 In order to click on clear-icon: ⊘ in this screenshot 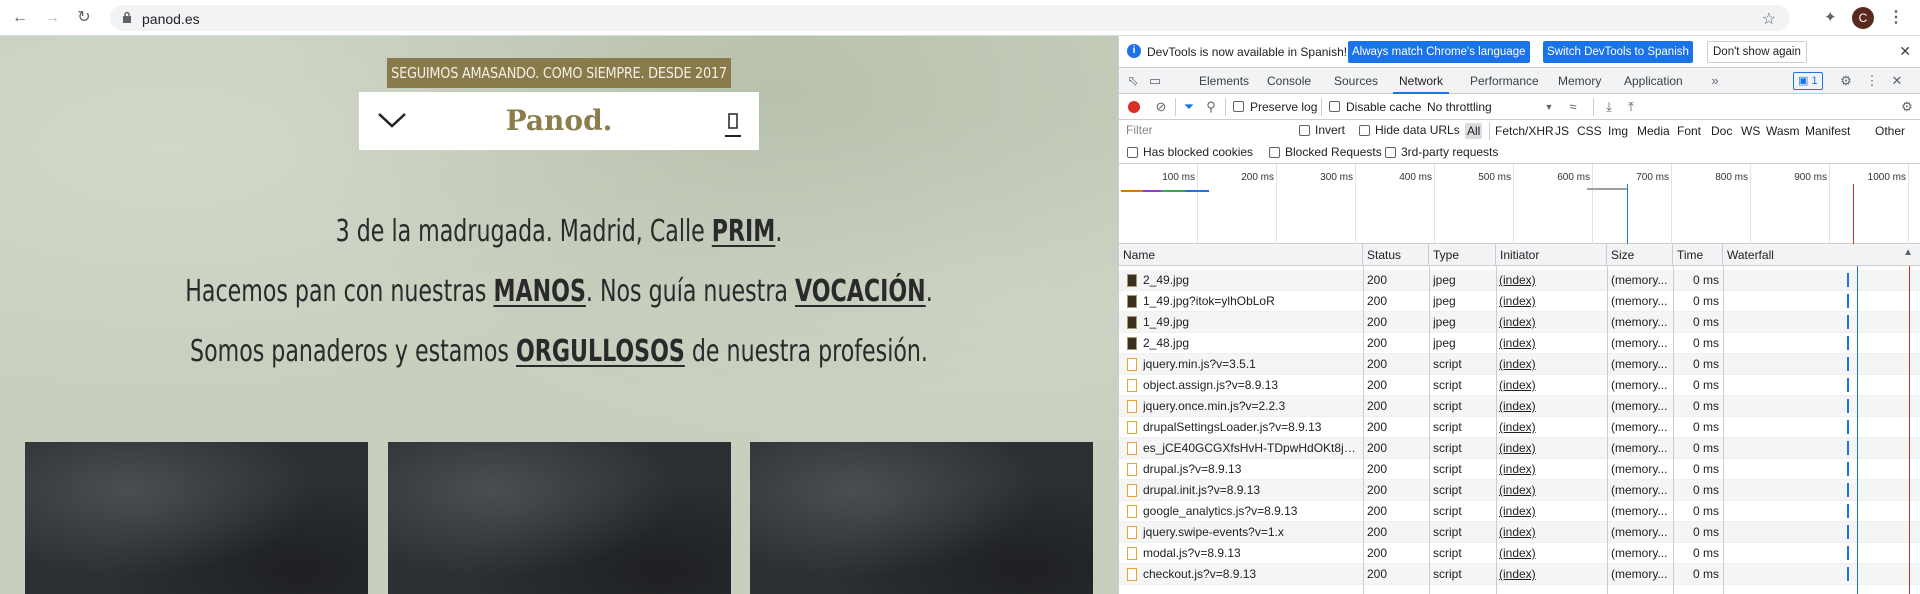, I will do `click(1161, 107)`.